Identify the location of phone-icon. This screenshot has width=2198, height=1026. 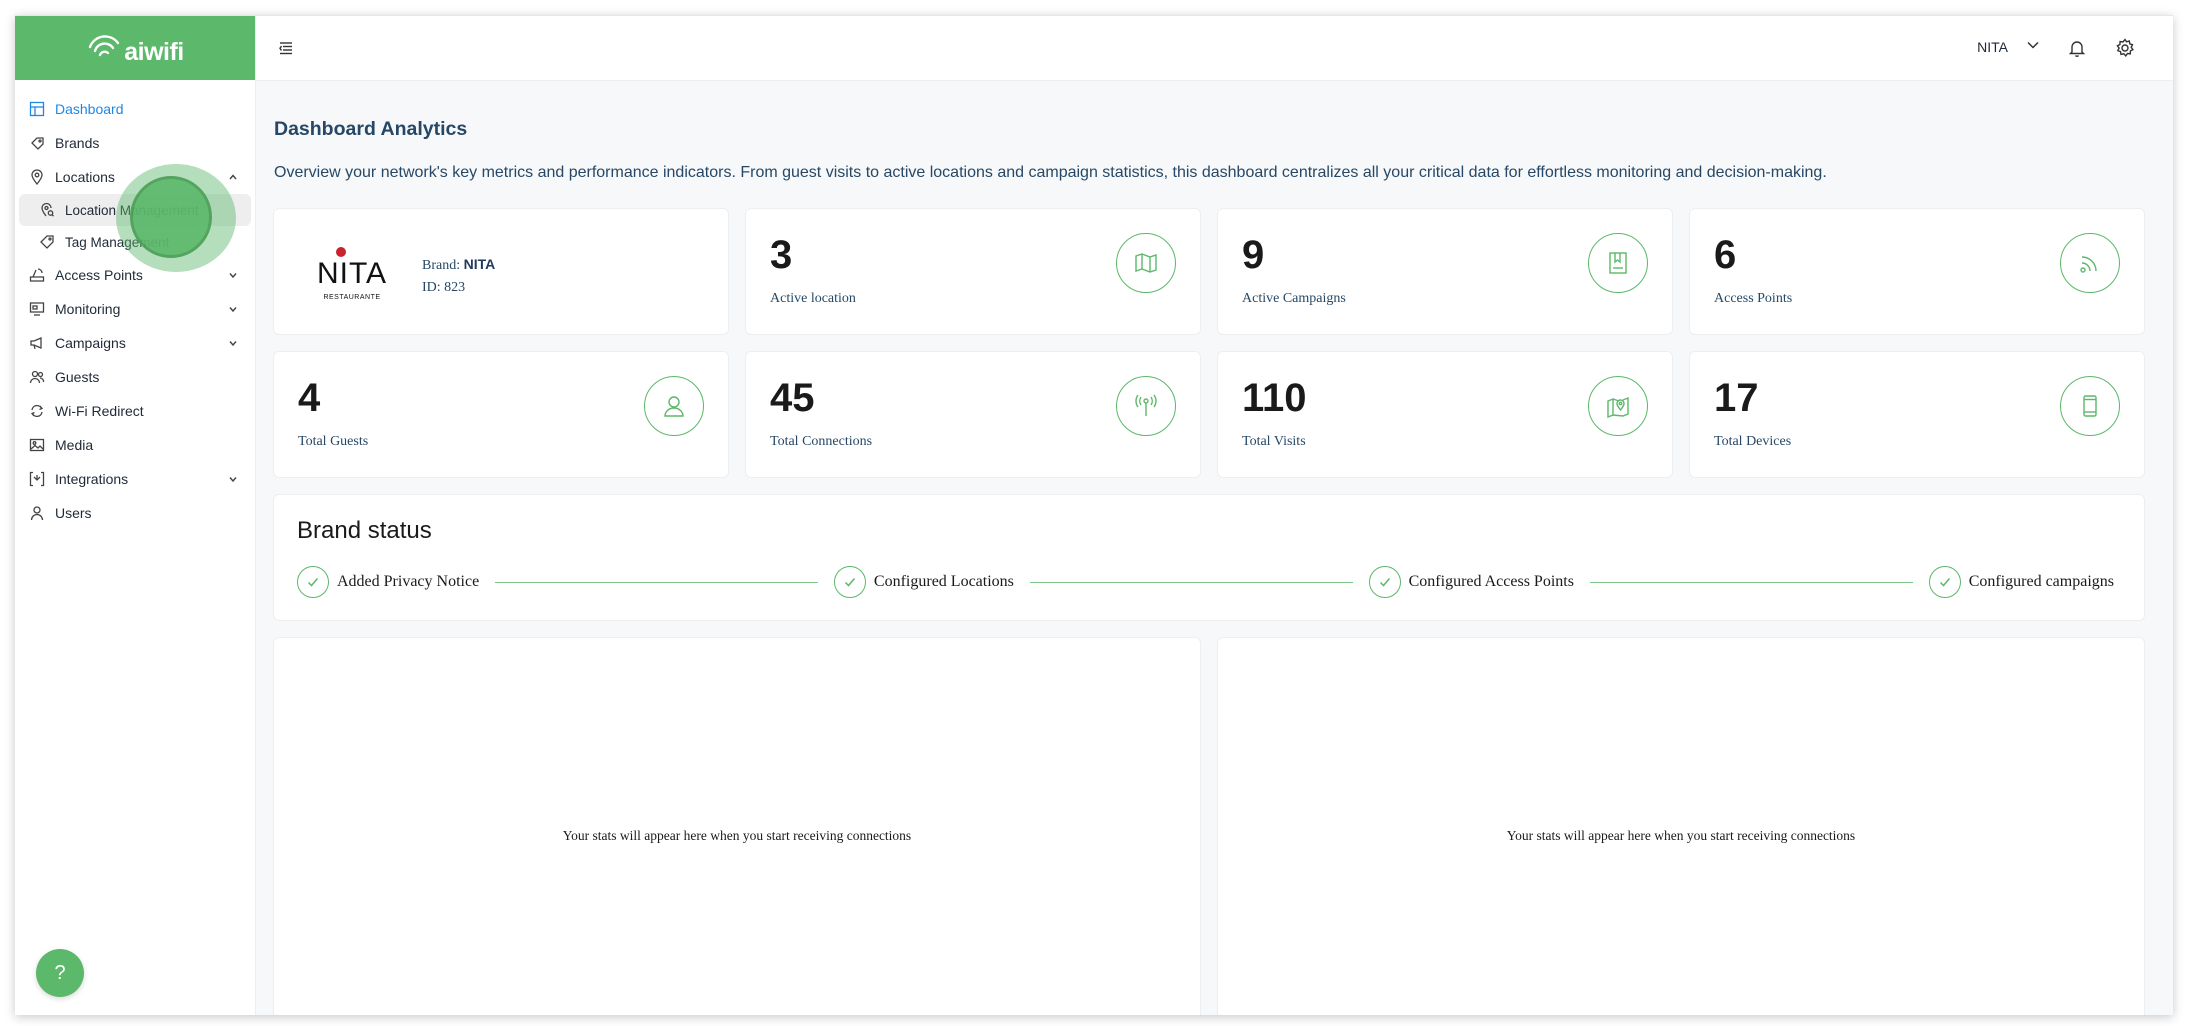
(2090, 406).